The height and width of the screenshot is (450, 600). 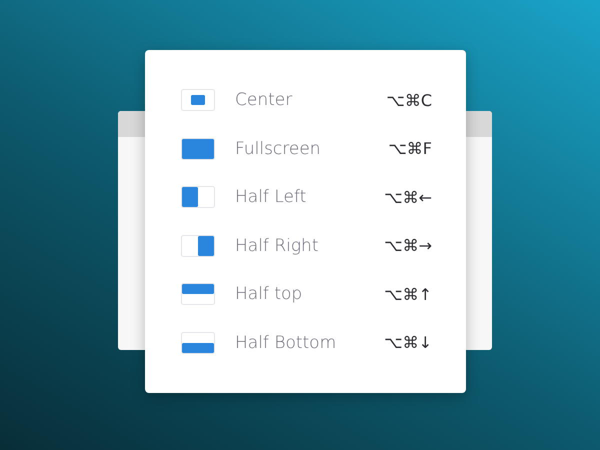 I want to click on menu-item: Half Right ⌥⌘→, so click(x=306, y=246).